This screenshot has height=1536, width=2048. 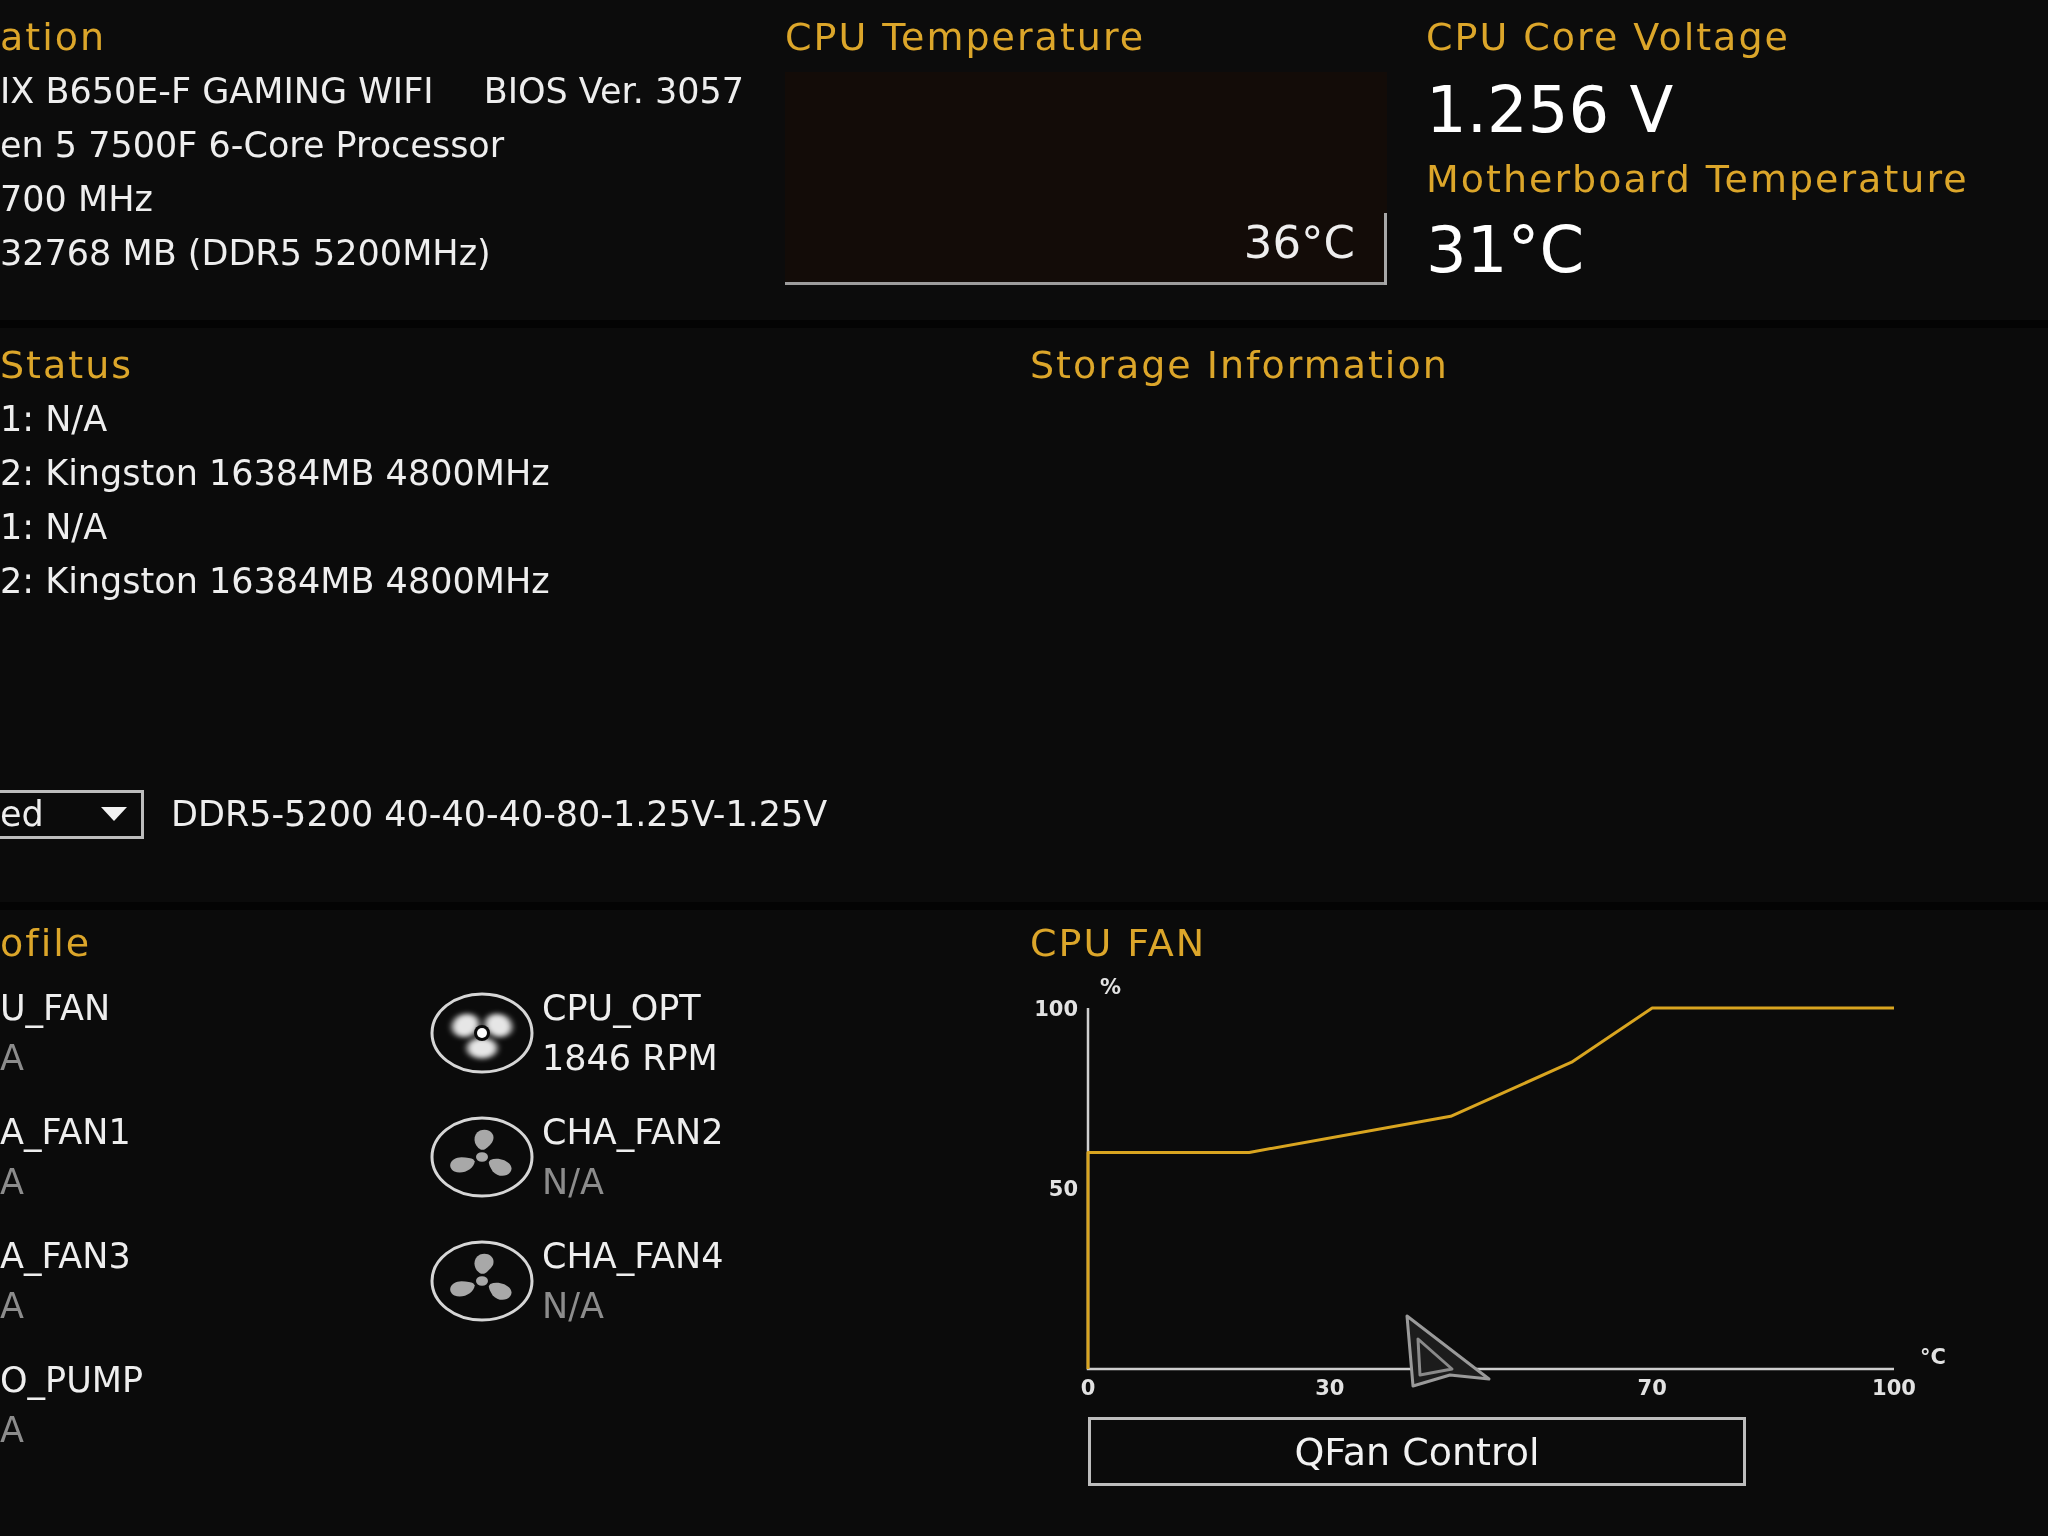 What do you see at coordinates (217, 91) in the screenshot?
I see `board-name: IX B650E-F GAMING WIFI` at bounding box center [217, 91].